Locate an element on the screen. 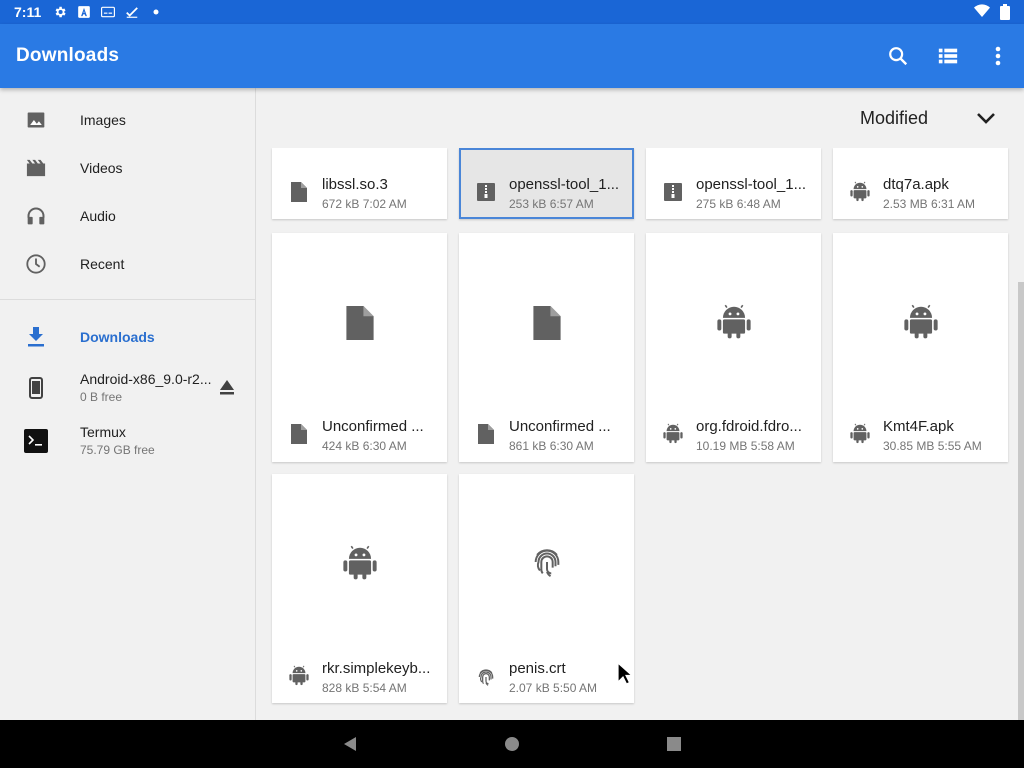 Image resolution: width=1024 pixels, height=768 pixels. file-name: dtq7a.apk is located at coordinates (916, 184).